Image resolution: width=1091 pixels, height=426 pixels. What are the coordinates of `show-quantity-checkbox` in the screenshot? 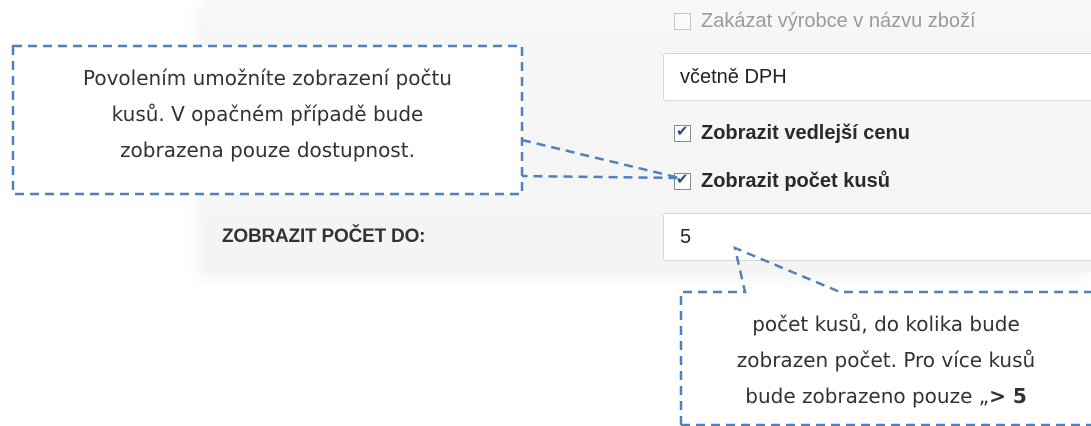 It's located at (682, 180).